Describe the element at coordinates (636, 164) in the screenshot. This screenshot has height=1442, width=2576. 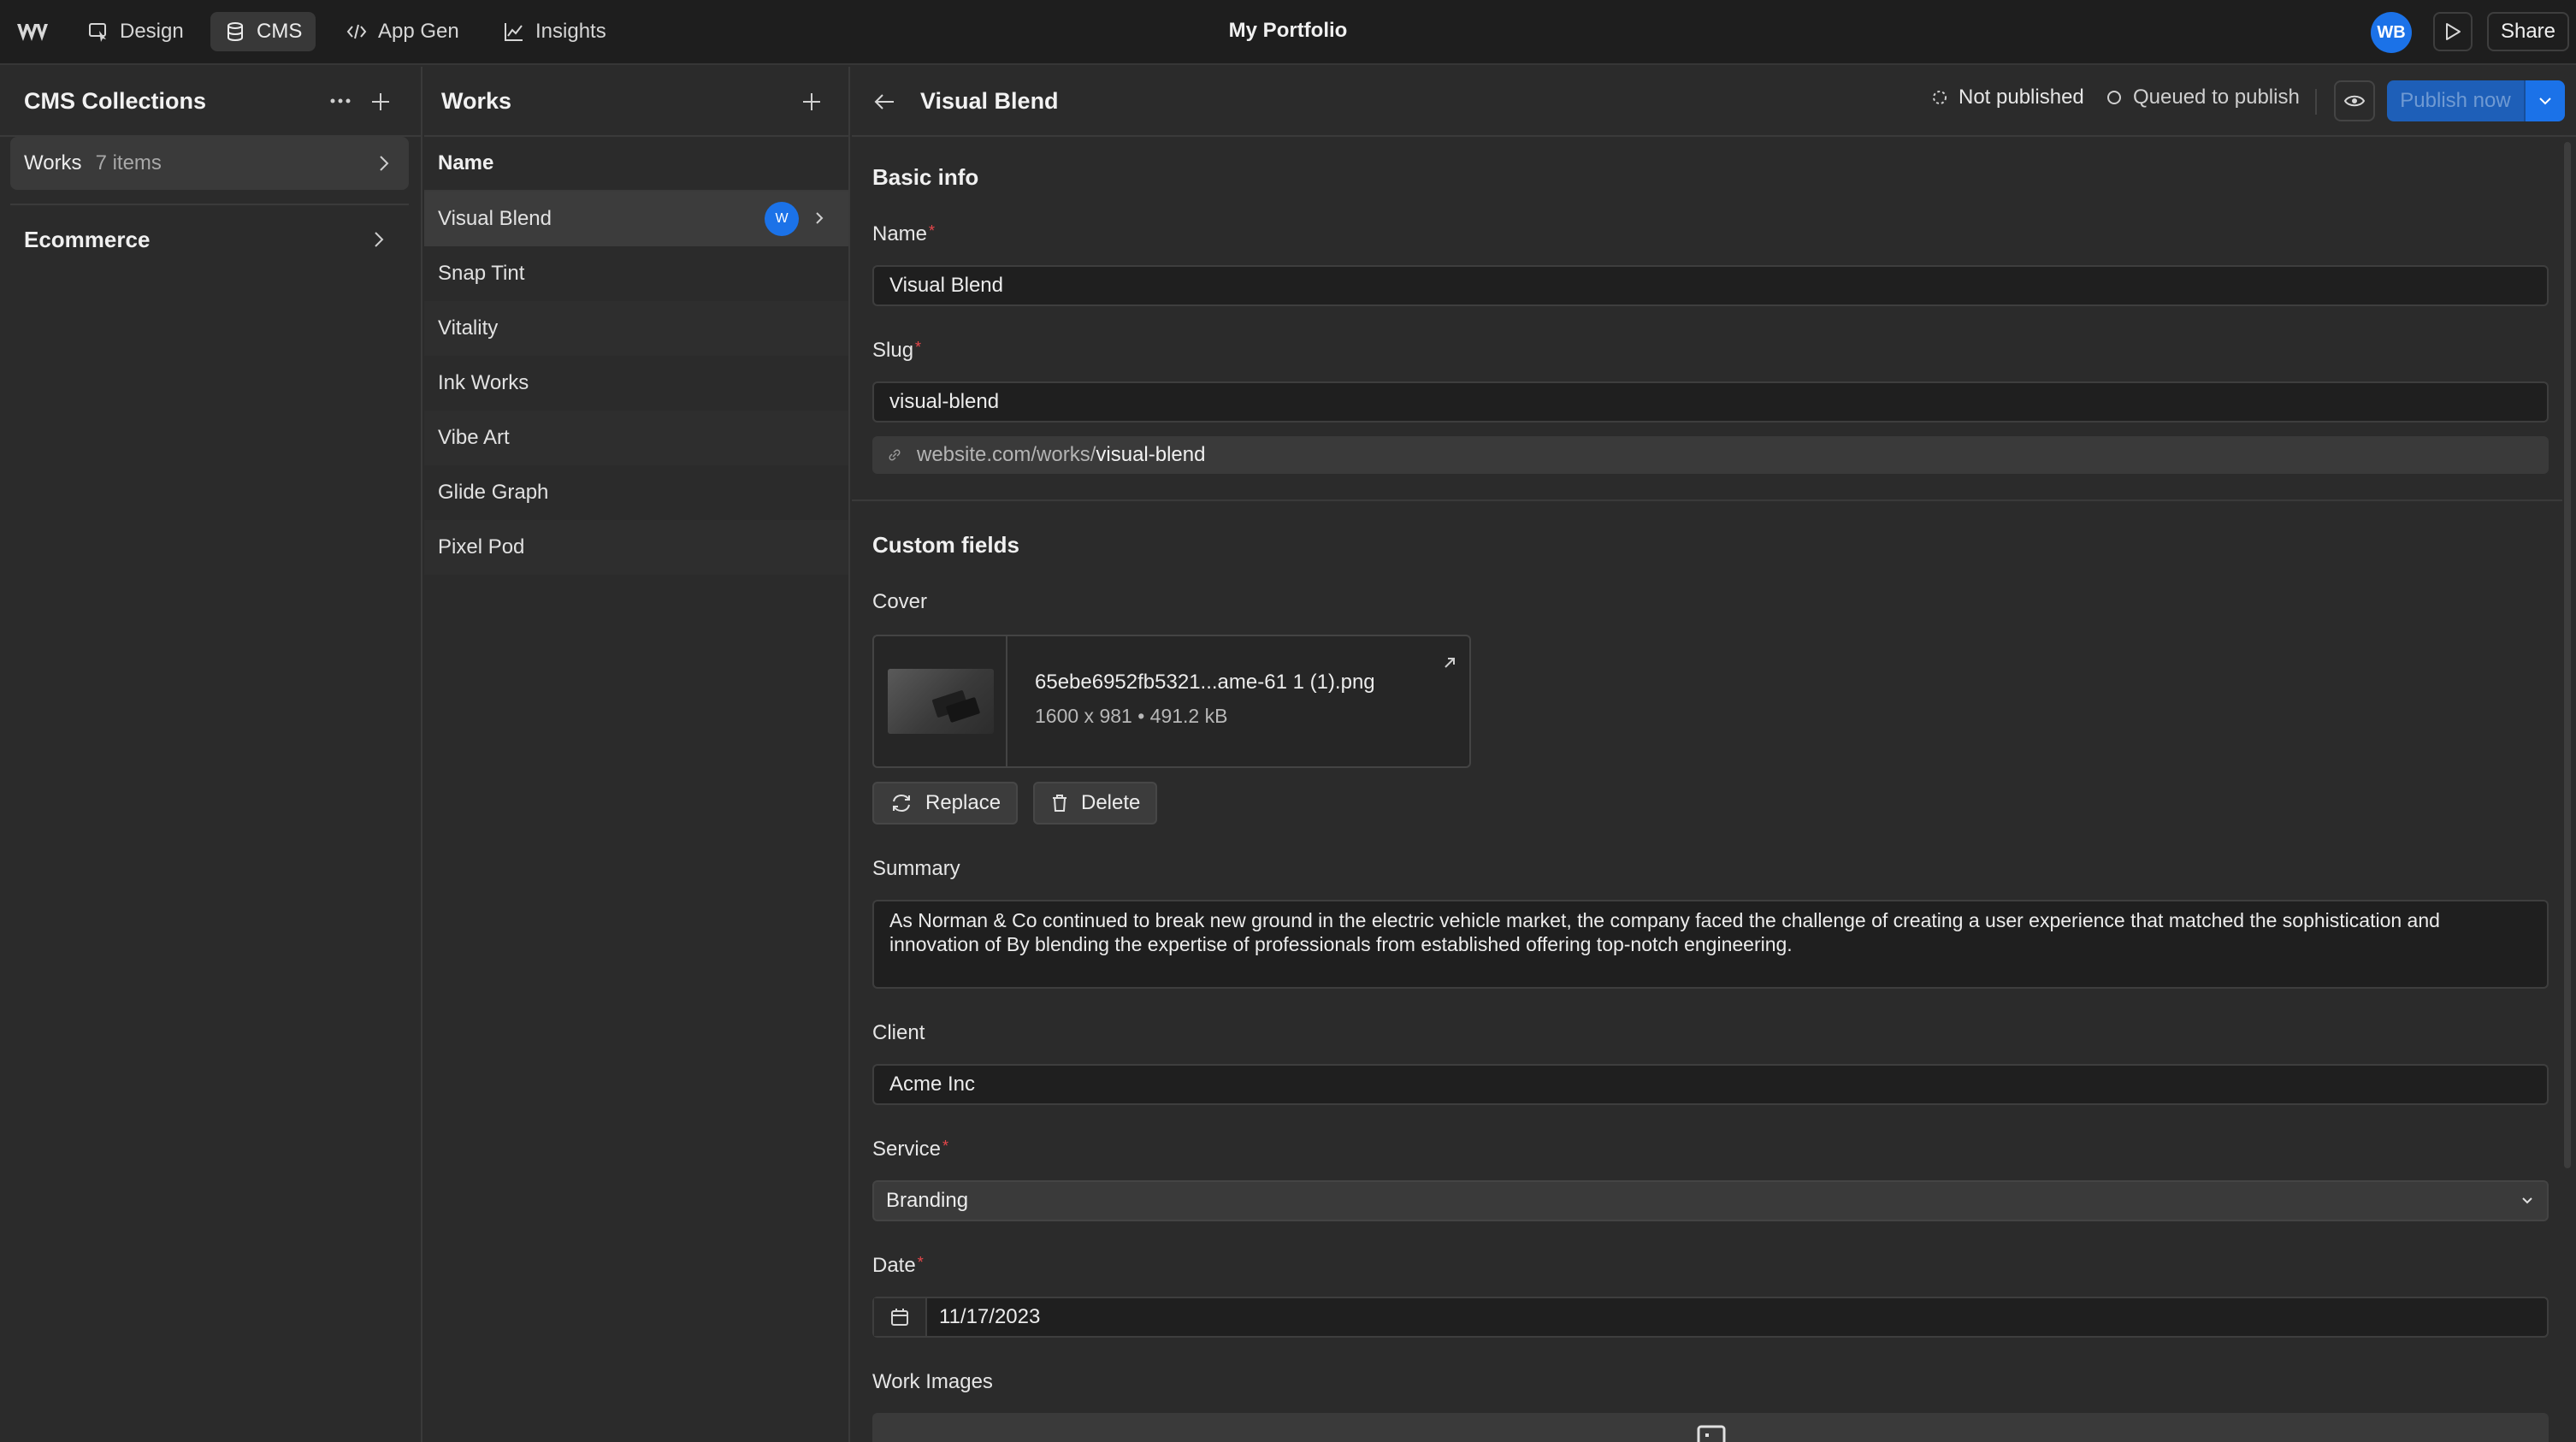
I see `column-header-name: Name` at that location.